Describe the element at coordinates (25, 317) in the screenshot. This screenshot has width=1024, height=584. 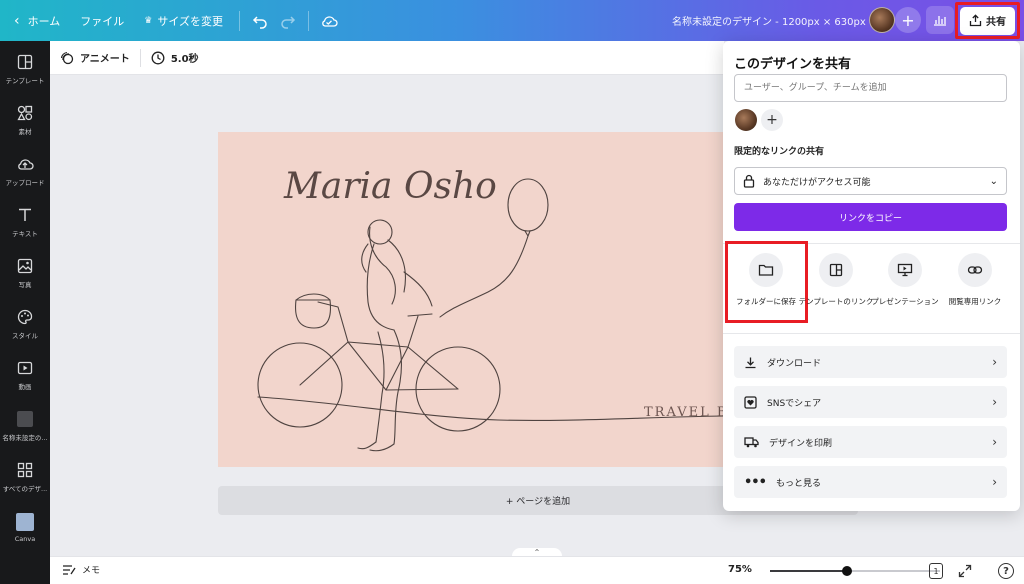
I see `palette-icon` at that location.